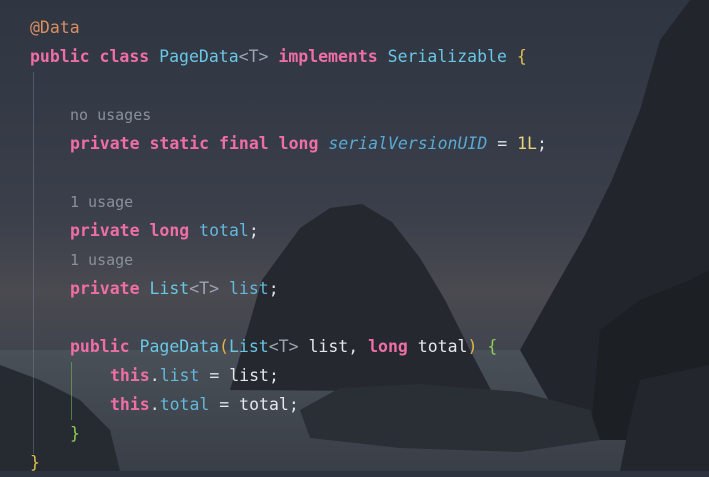 This screenshot has height=477, width=709. What do you see at coordinates (249, 375) in the screenshot?
I see `value-list: list` at bounding box center [249, 375].